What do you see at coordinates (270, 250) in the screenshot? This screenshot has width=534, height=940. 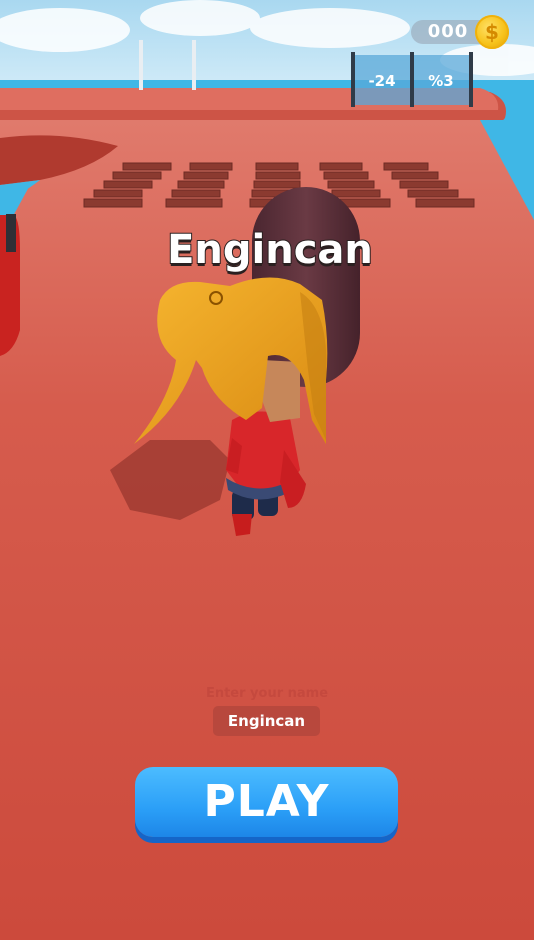 I see `player-name-tag: Engincan` at bounding box center [270, 250].